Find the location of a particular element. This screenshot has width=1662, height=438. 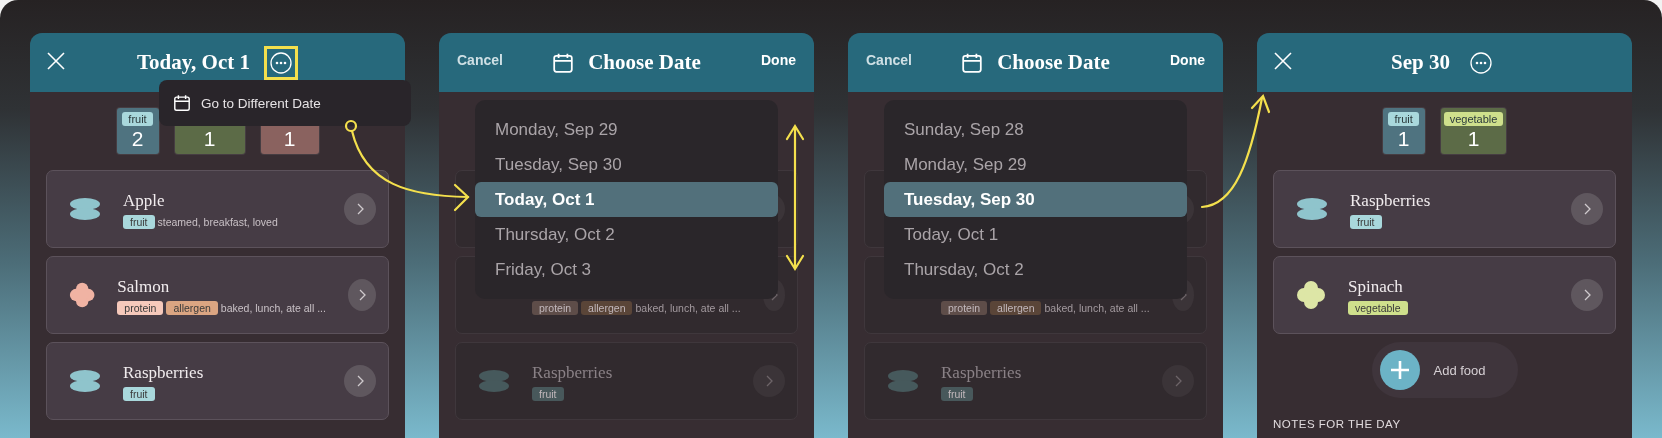

food-tag: vegetable is located at coordinates (1378, 308).